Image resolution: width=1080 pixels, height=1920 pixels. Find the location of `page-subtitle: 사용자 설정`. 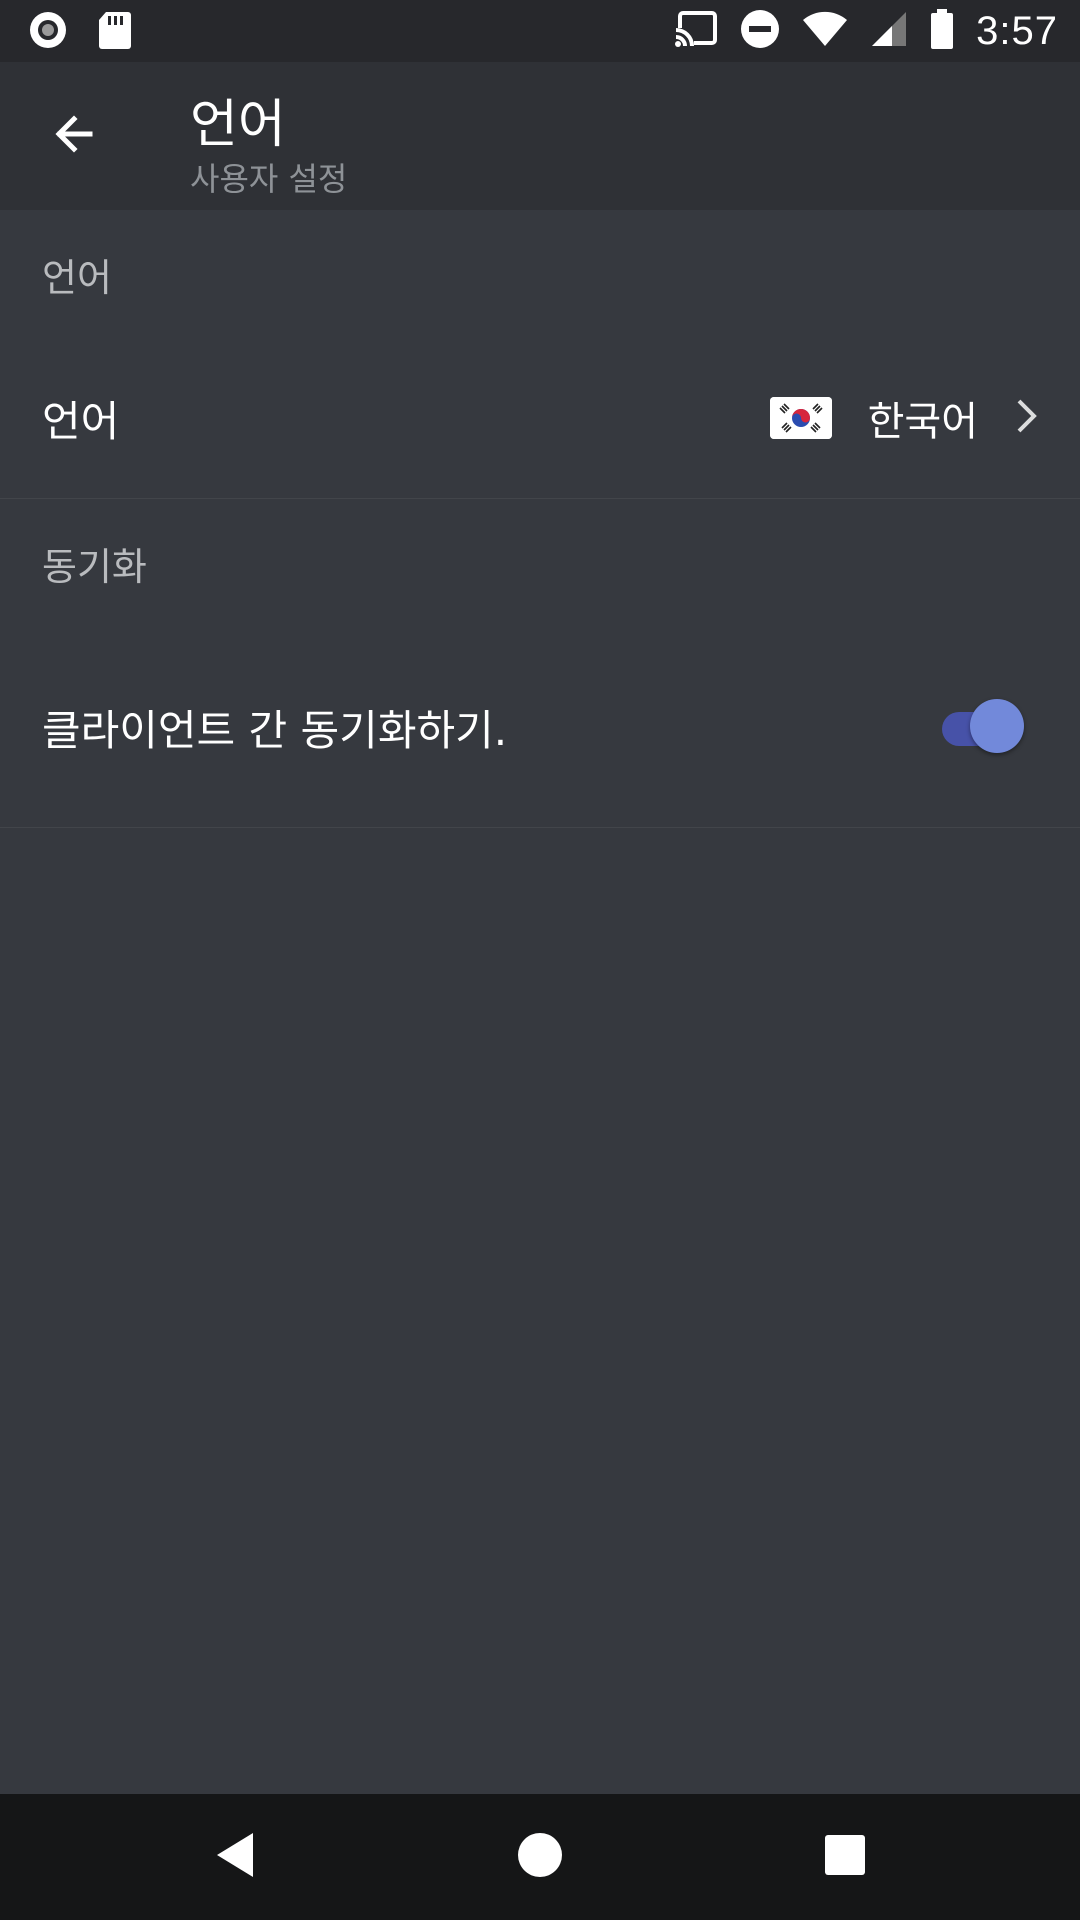

page-subtitle: 사용자 설정 is located at coordinates (269, 179).